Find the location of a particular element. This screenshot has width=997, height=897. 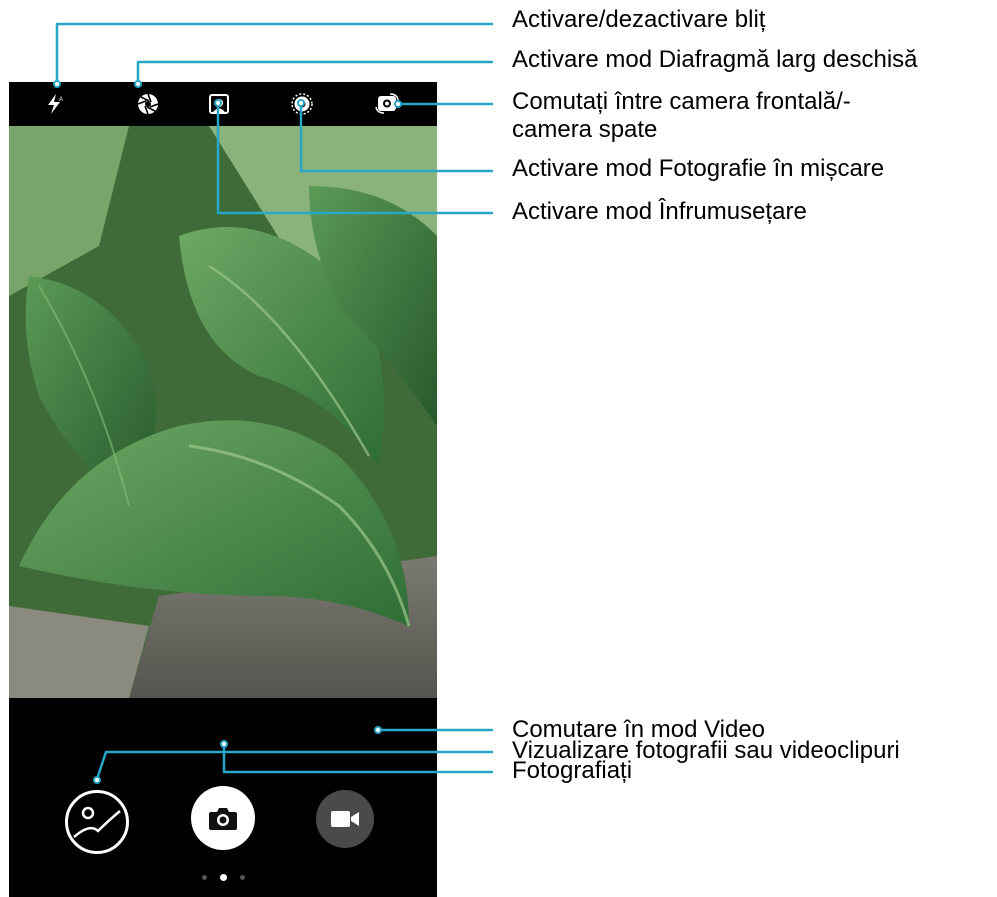

callout-moving-picture: Activare mod Fotografie în mișcare is located at coordinates (698, 168).